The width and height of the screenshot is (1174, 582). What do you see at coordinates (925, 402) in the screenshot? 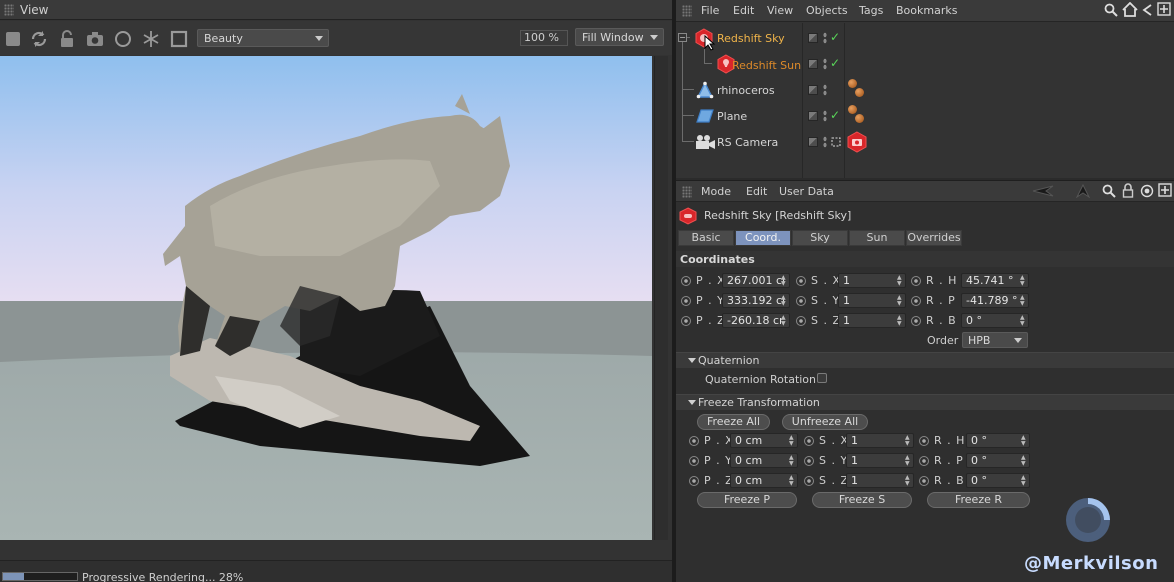
I see `freeze-transformation-section-header: Freeze Transformation` at bounding box center [925, 402].